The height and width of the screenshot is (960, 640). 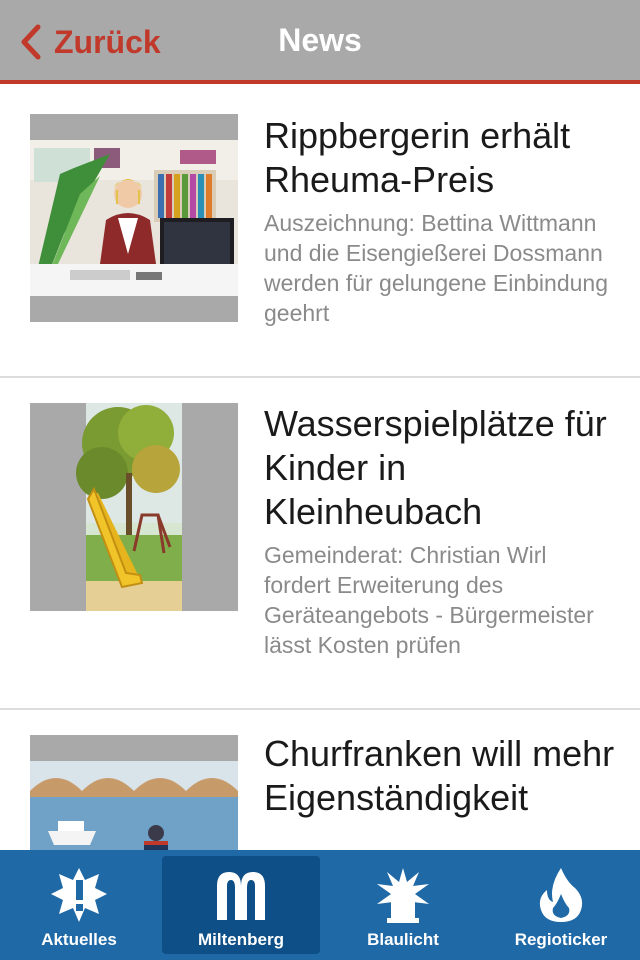 What do you see at coordinates (241, 896) in the screenshot?
I see `miltenberg-m-icon` at bounding box center [241, 896].